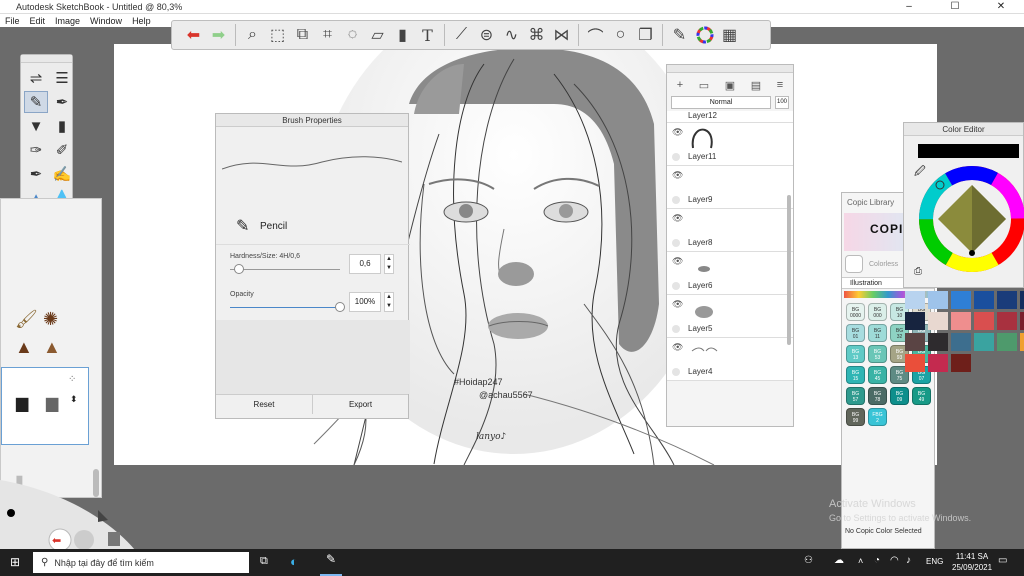 Image resolution: width=1024 pixels, height=576 pixels. I want to click on ruler-icon: ⟋, so click(461, 35).